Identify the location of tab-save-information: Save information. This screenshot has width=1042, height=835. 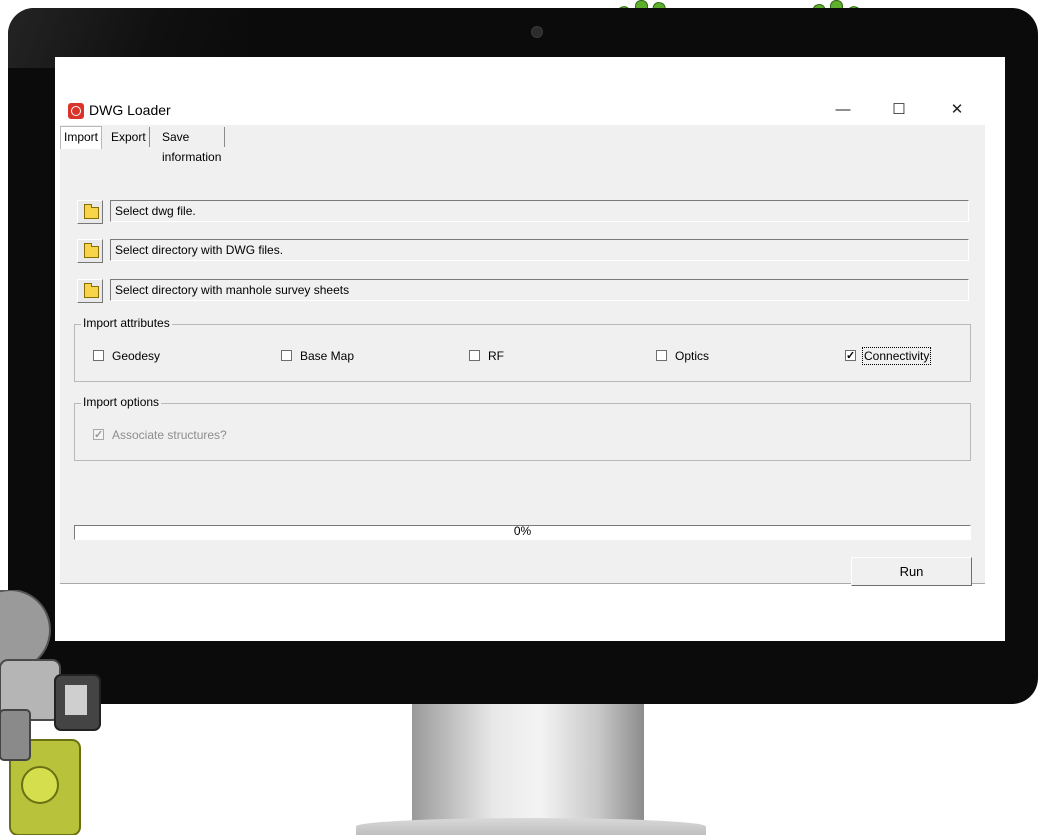
(192, 145).